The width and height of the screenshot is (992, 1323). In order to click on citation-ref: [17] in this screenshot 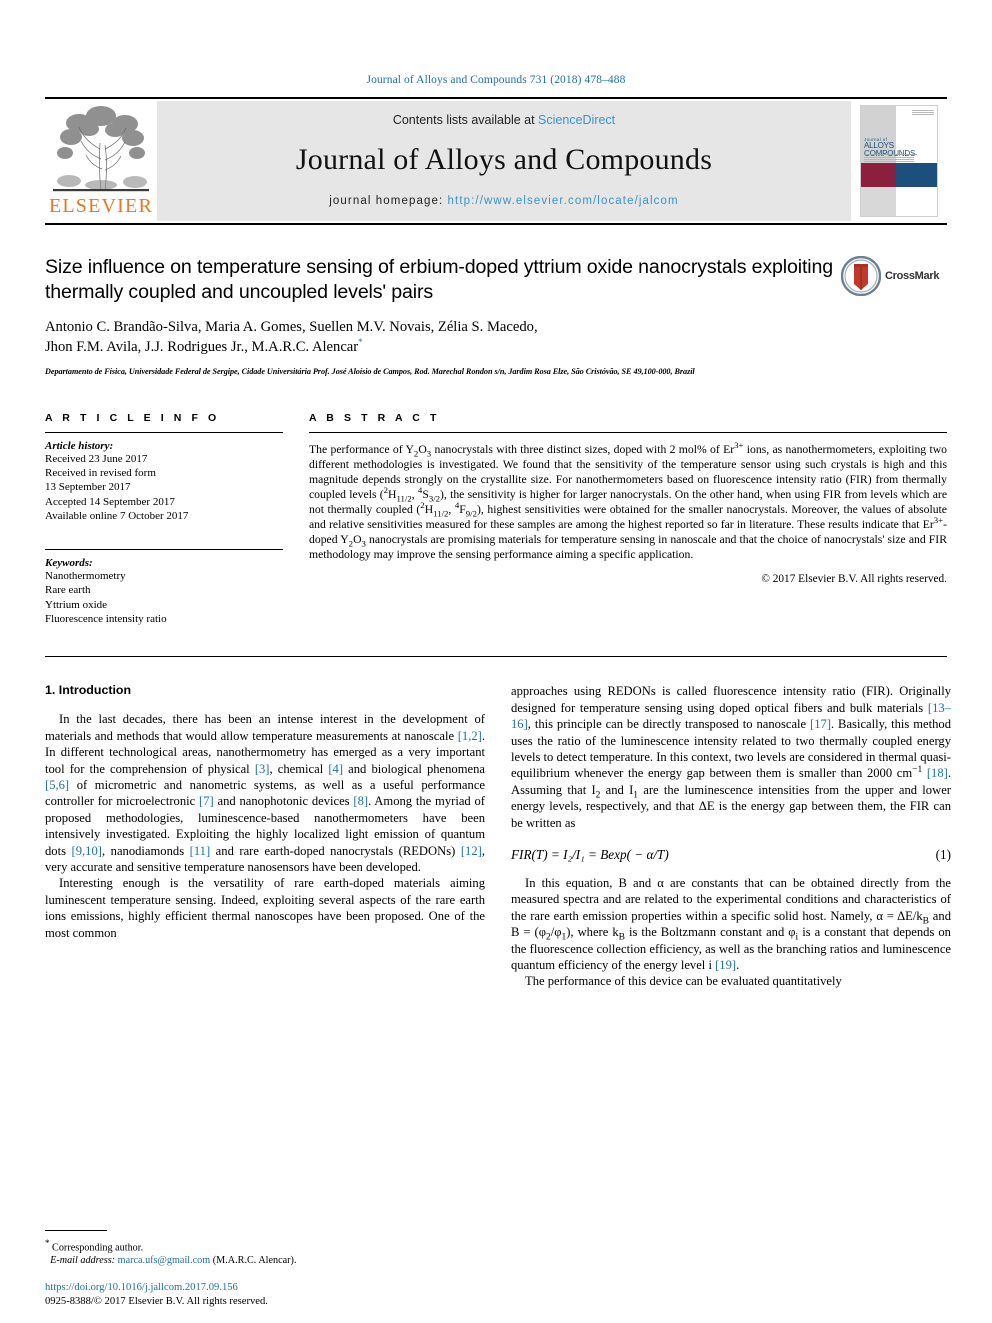, I will do `click(820, 724)`.